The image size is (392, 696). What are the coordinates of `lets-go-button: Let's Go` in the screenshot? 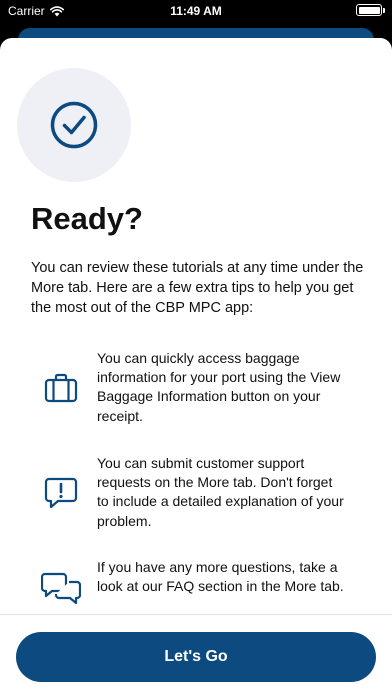 It's located at (196, 657).